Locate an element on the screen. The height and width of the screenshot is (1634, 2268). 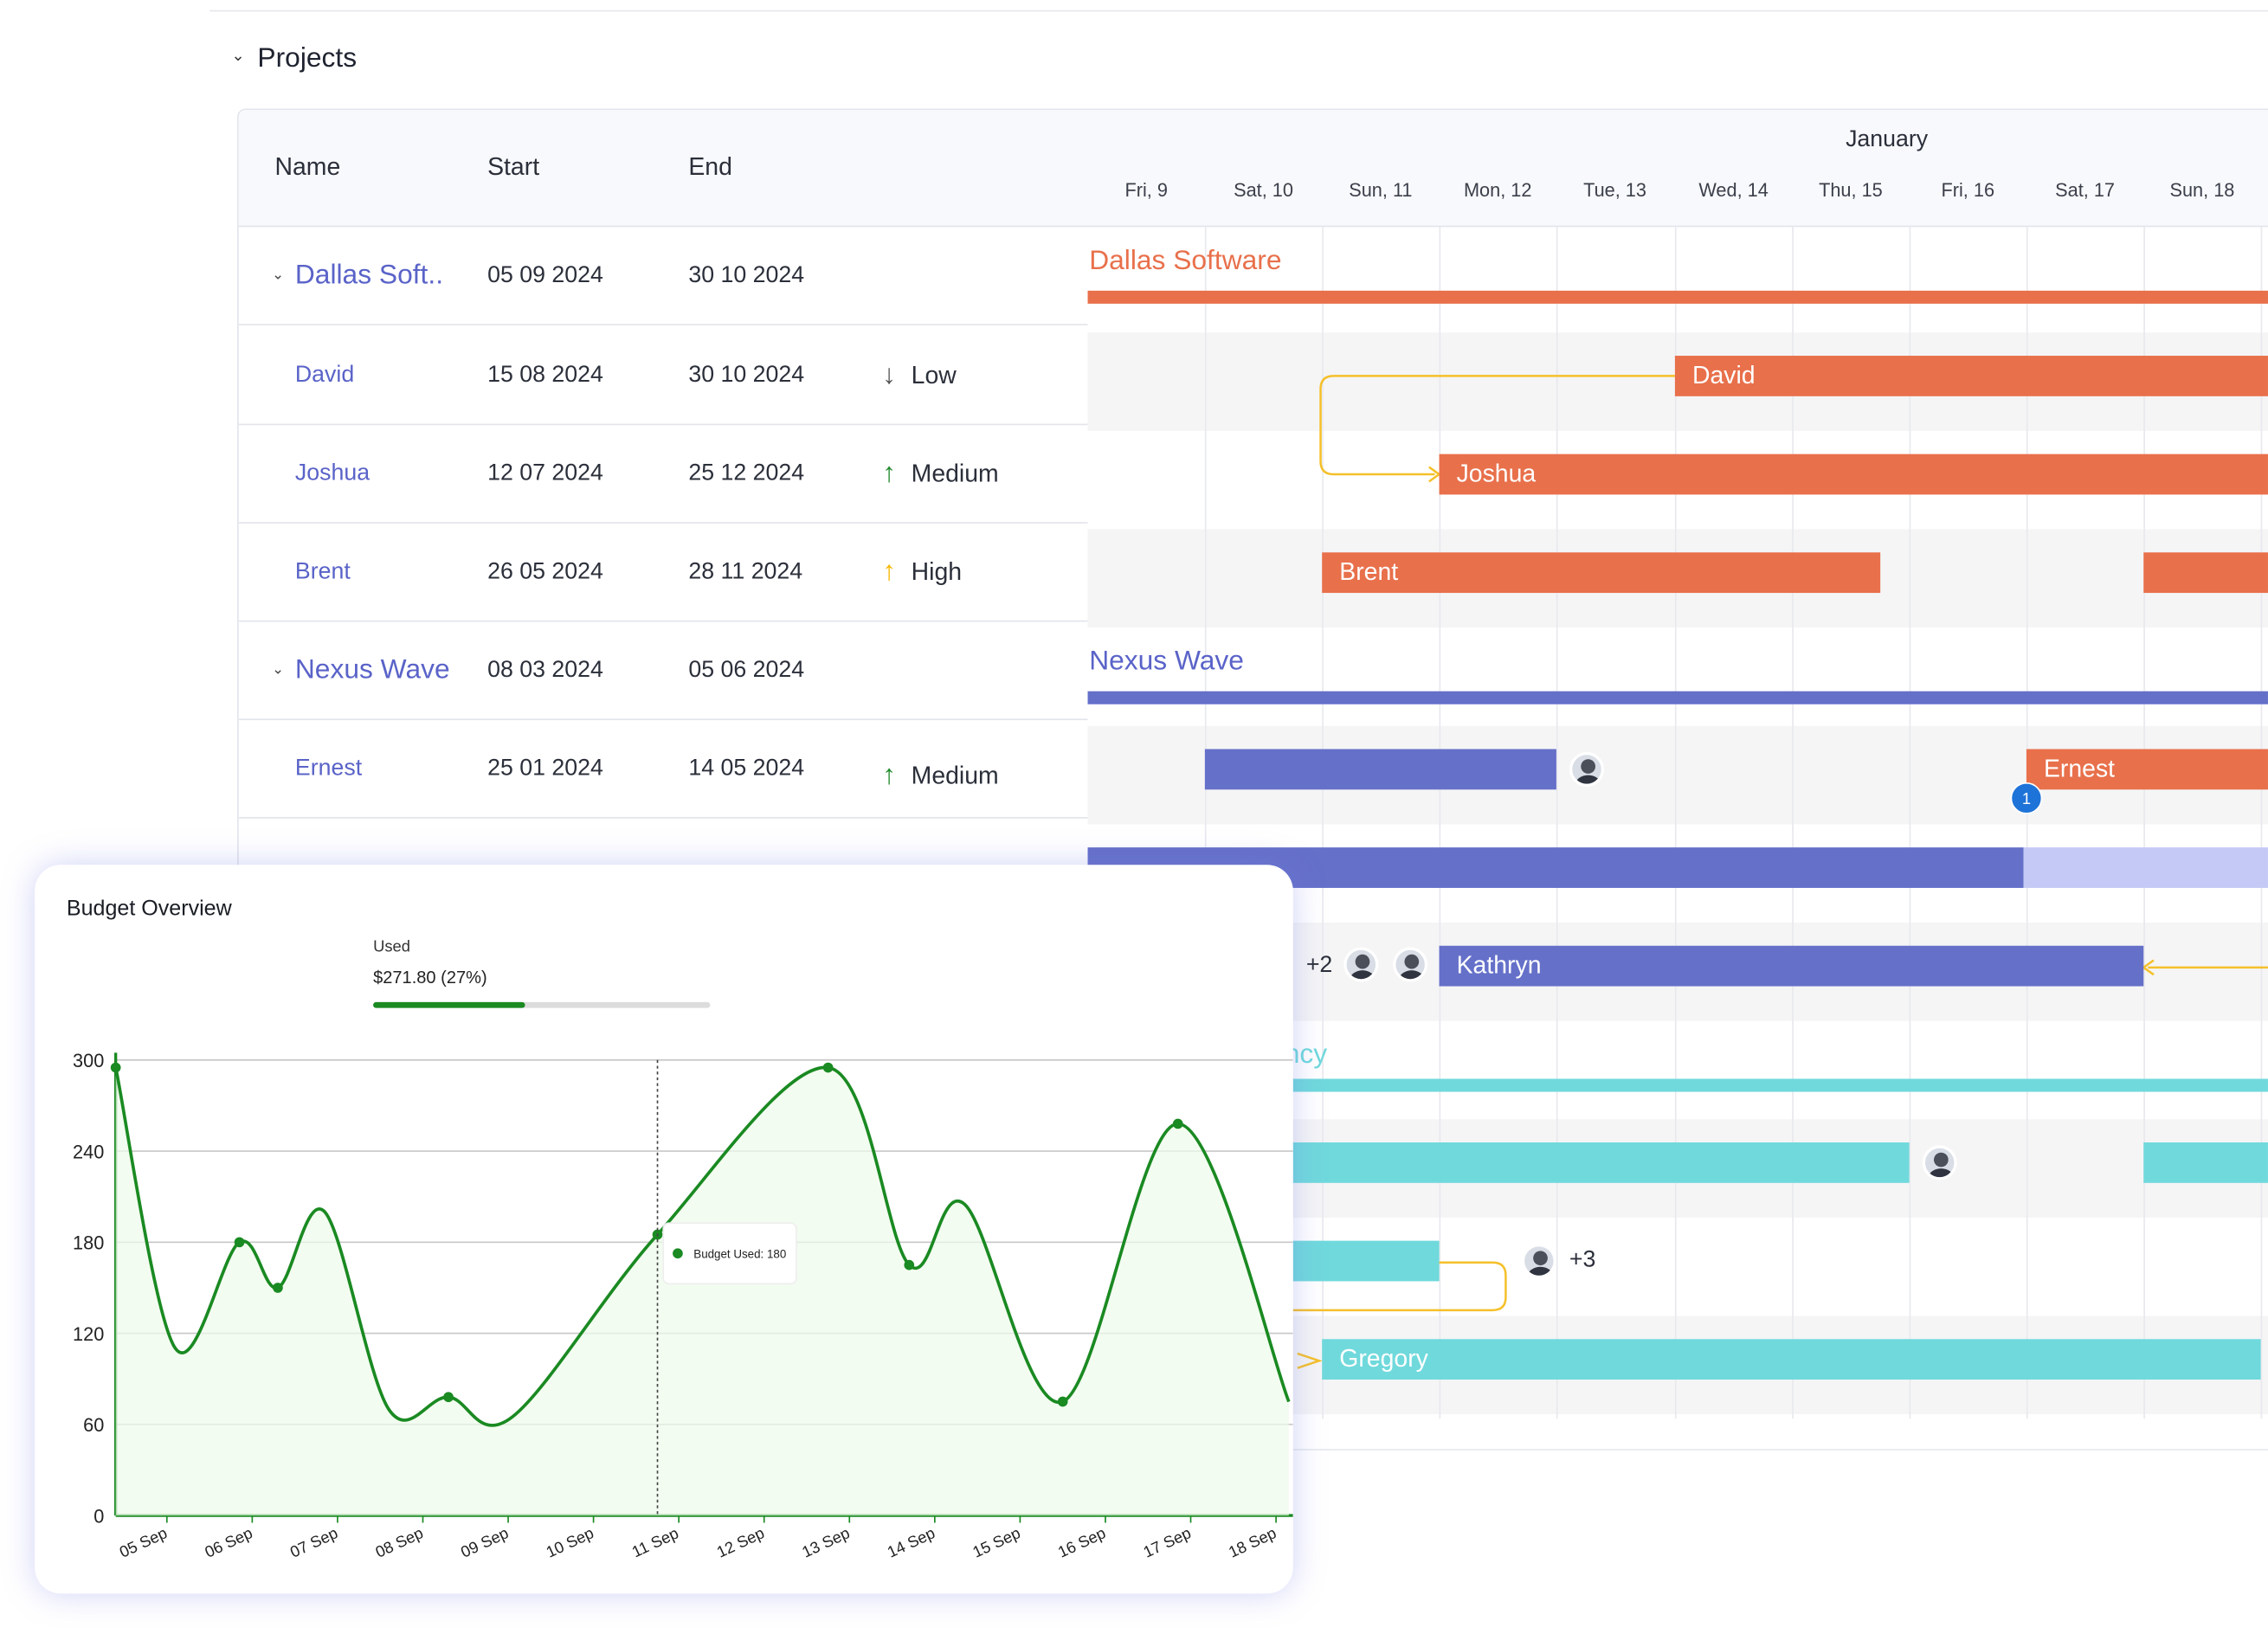
start-date: 08 03 2024 is located at coordinates (545, 670).